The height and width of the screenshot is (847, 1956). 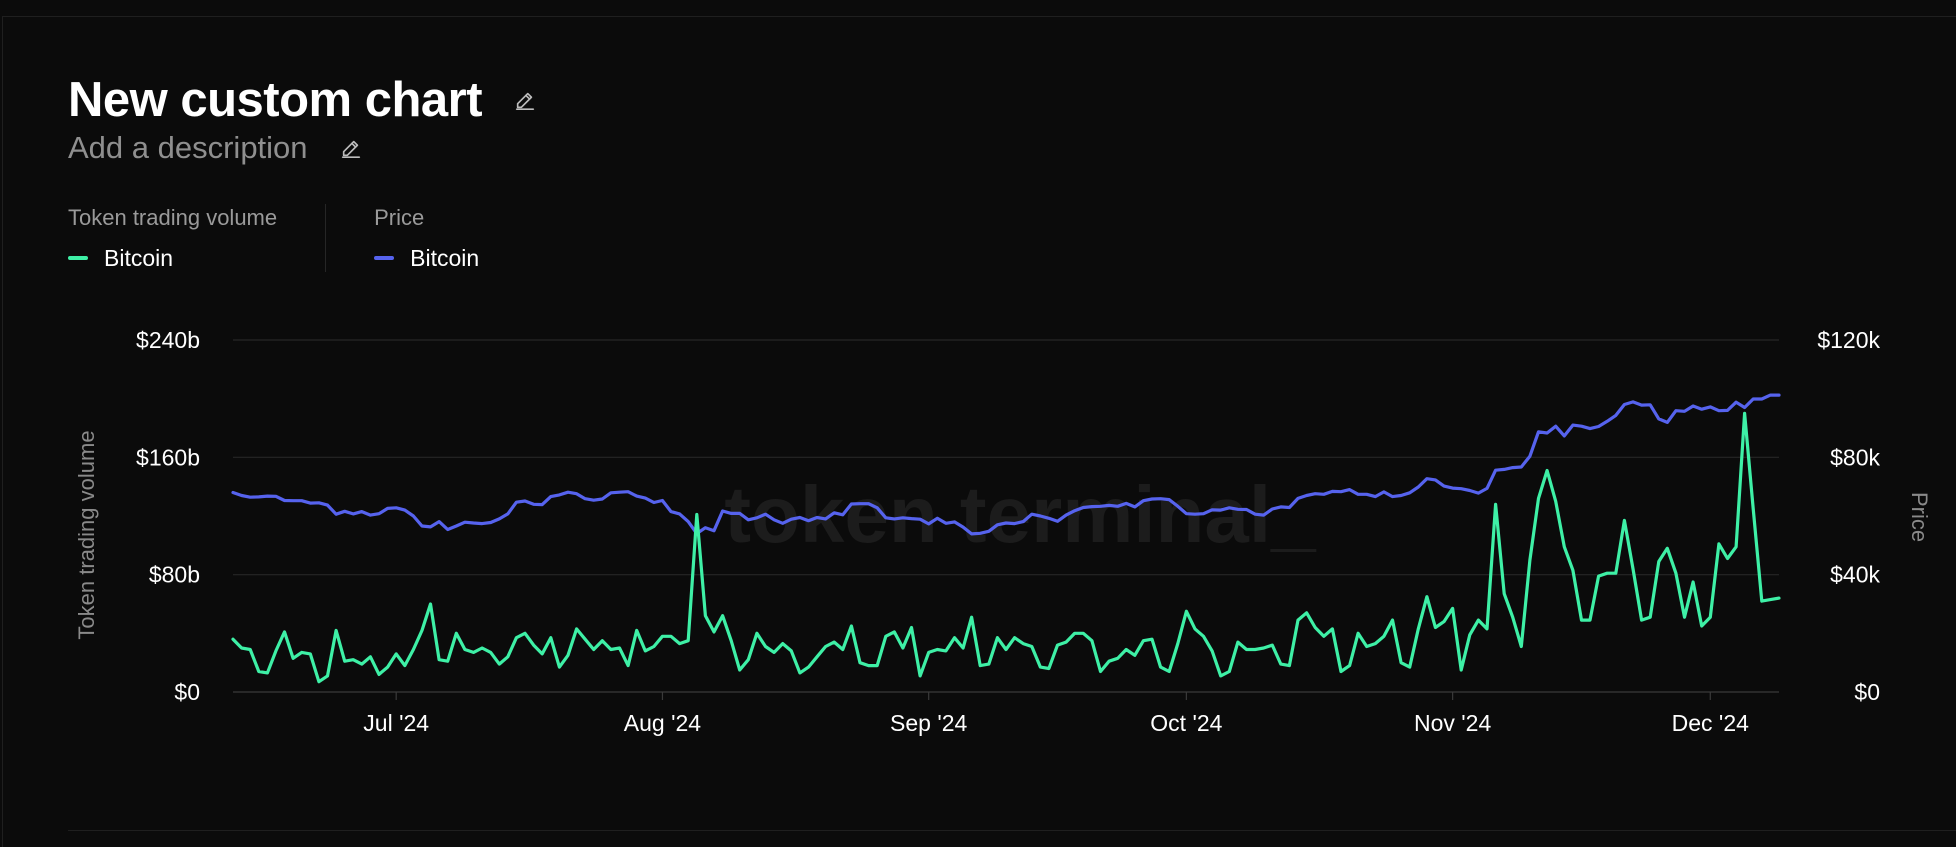 What do you see at coordinates (1867, 692) in the screenshot?
I see `y-tick-label-right: $0` at bounding box center [1867, 692].